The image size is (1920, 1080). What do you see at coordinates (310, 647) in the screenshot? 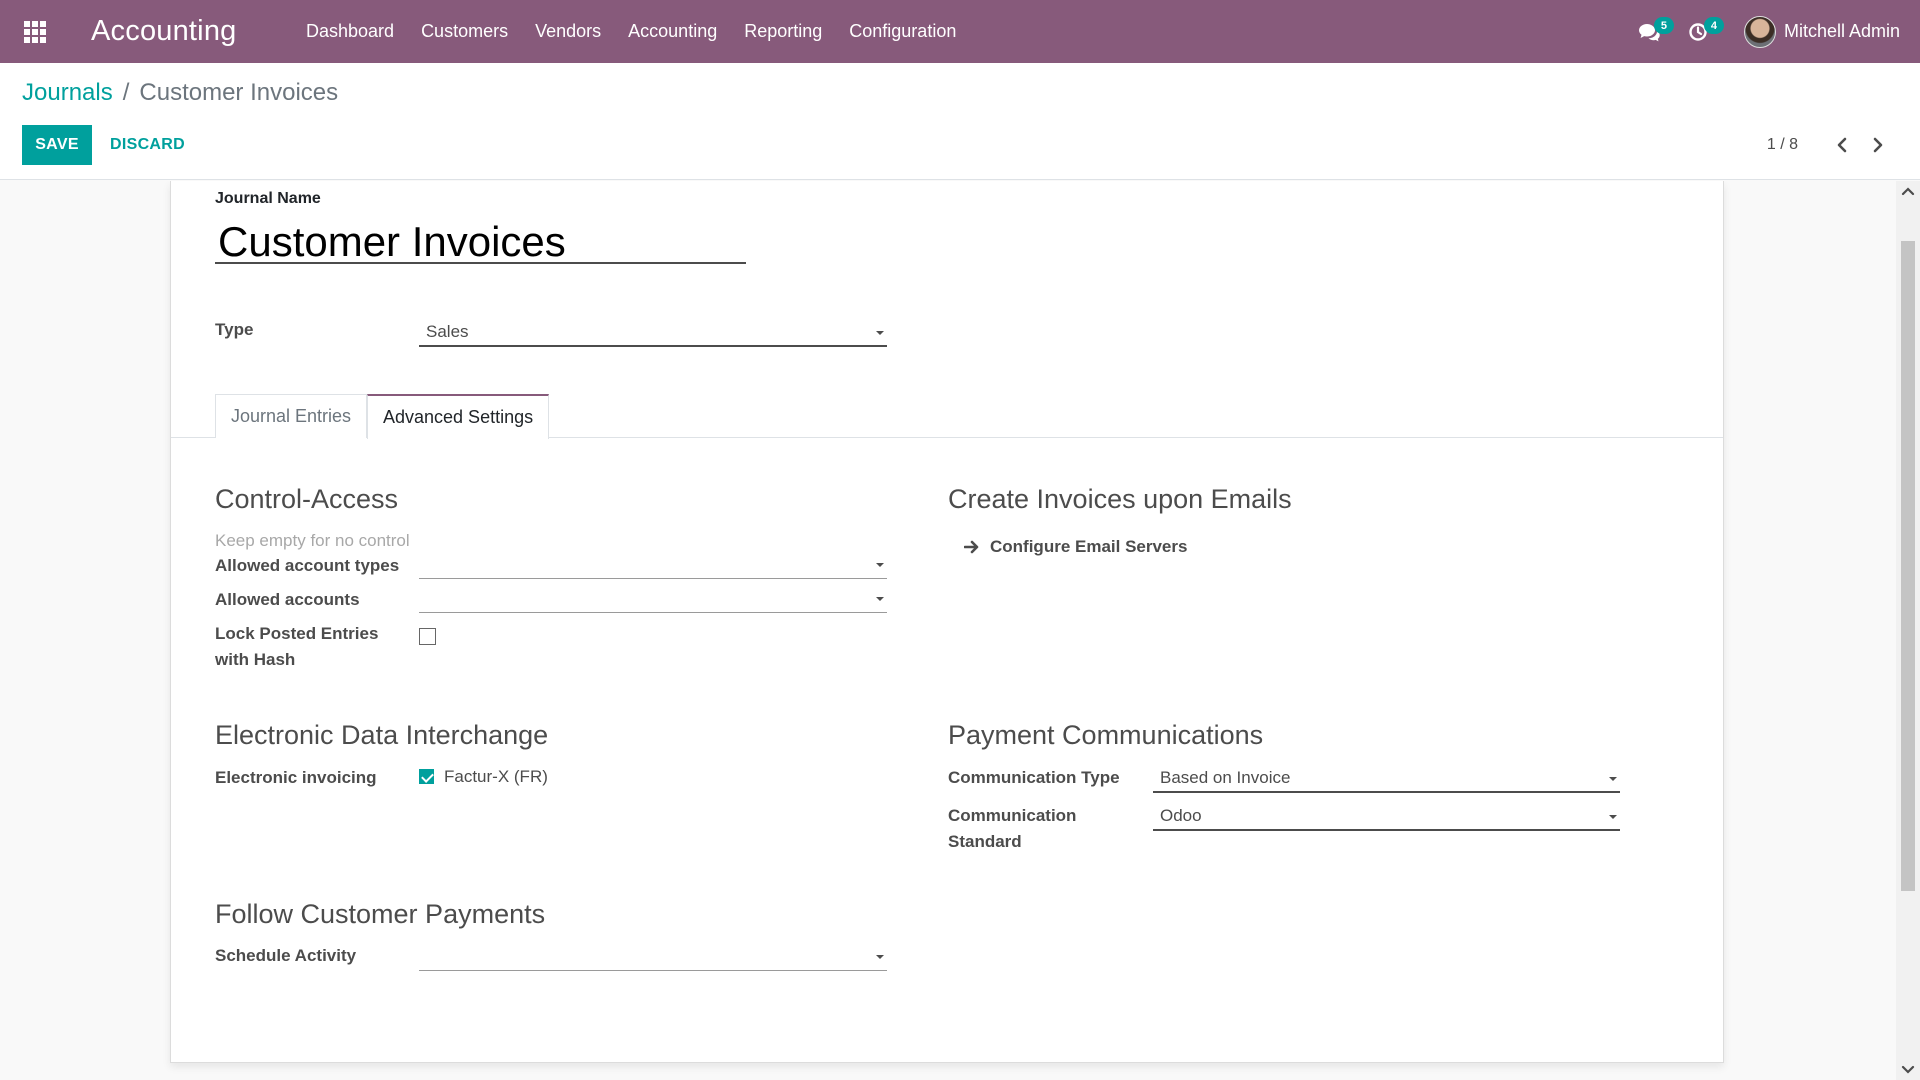
I see `lock-posted-label: Lock Posted Entries with Hash` at bounding box center [310, 647].